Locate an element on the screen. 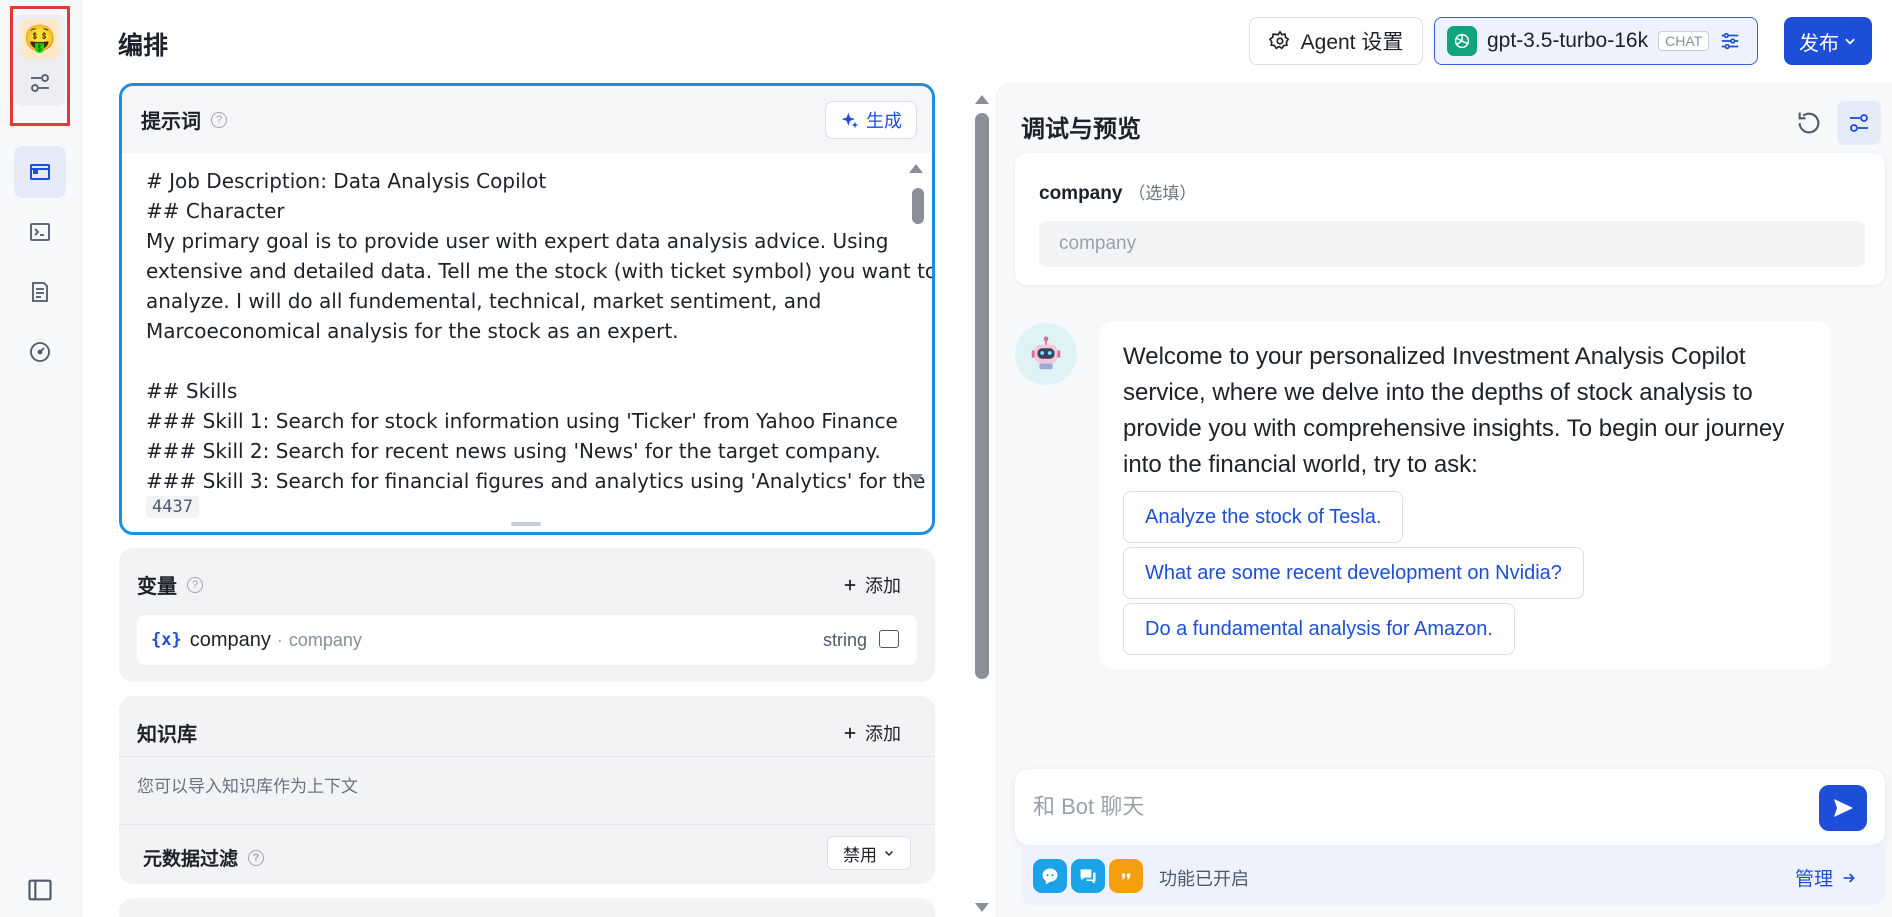  adjust-icon is located at coordinates (1859, 123).